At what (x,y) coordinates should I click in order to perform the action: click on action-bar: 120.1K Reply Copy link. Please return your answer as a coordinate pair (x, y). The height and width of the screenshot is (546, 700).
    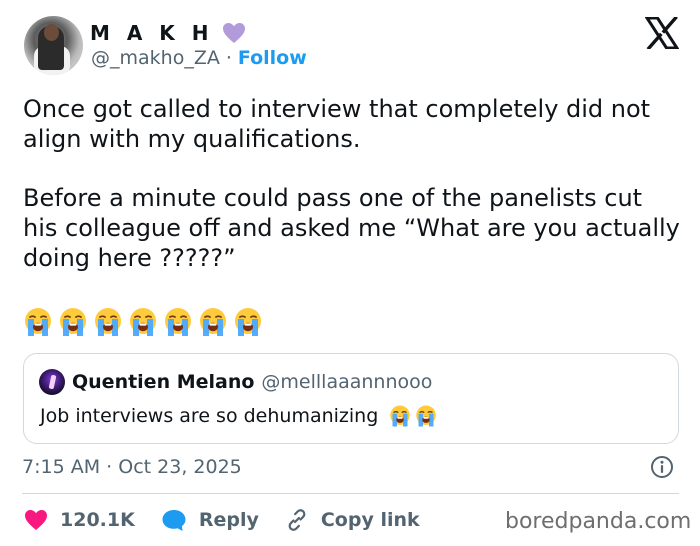
    Looking at the image, I should click on (235, 520).